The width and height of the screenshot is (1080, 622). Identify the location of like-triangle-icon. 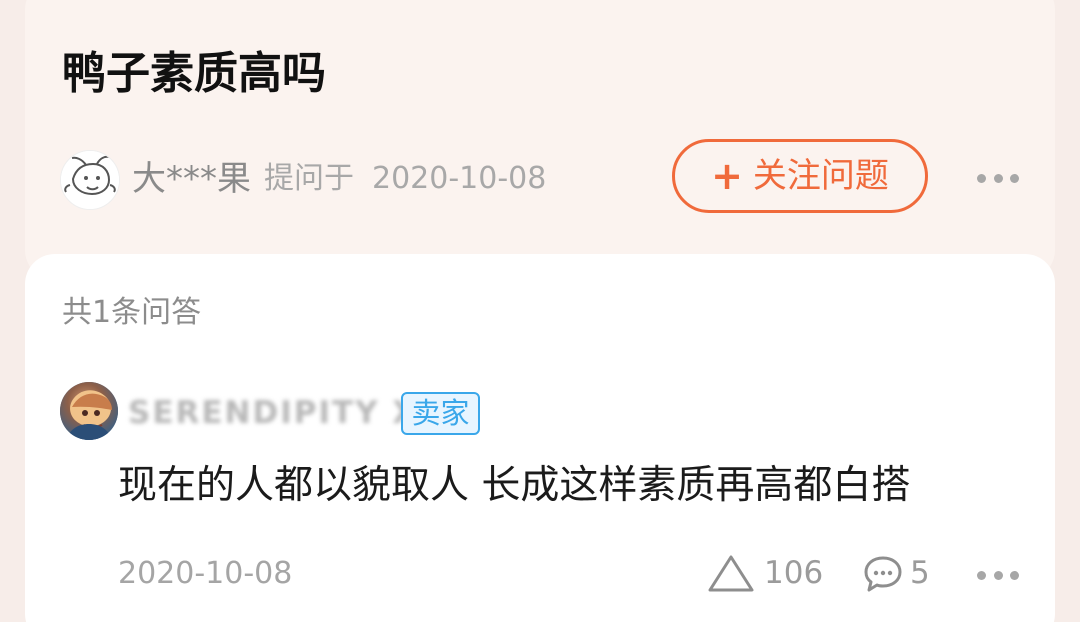
(731, 573).